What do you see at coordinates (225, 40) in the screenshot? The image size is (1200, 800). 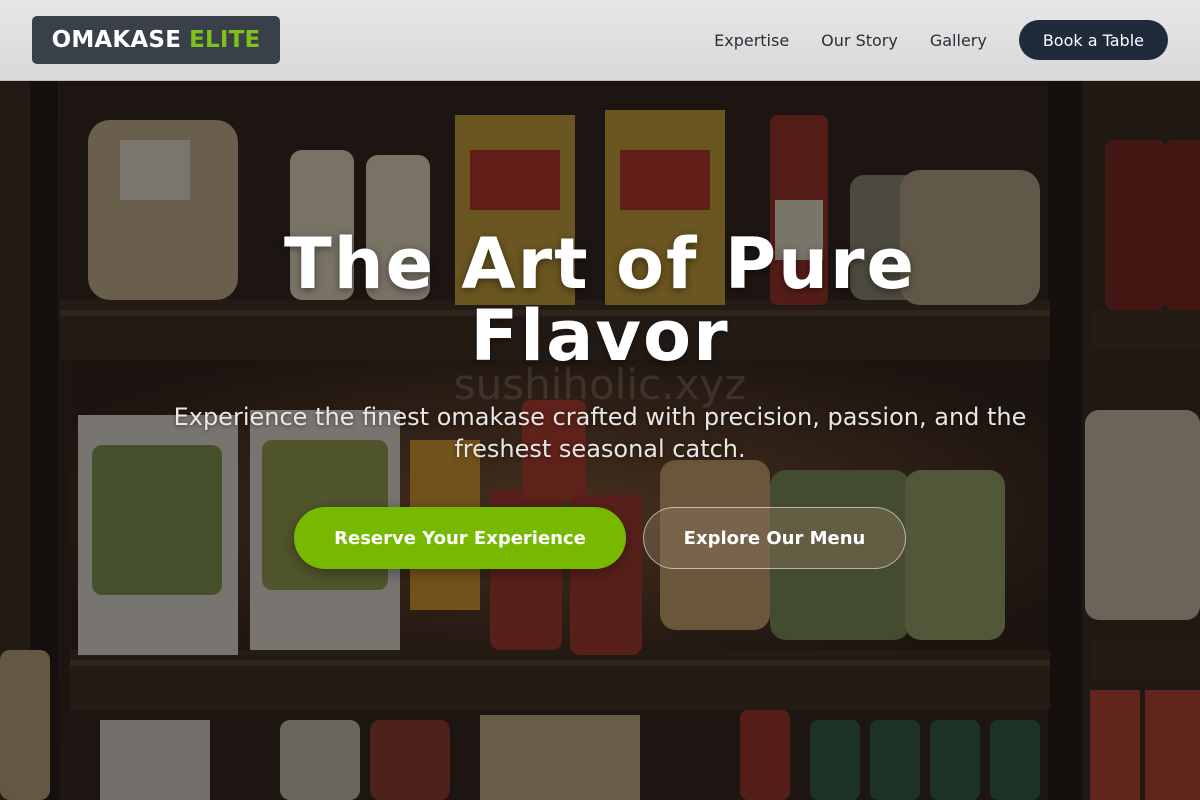 I see `brand-name-accent: ELITE` at bounding box center [225, 40].